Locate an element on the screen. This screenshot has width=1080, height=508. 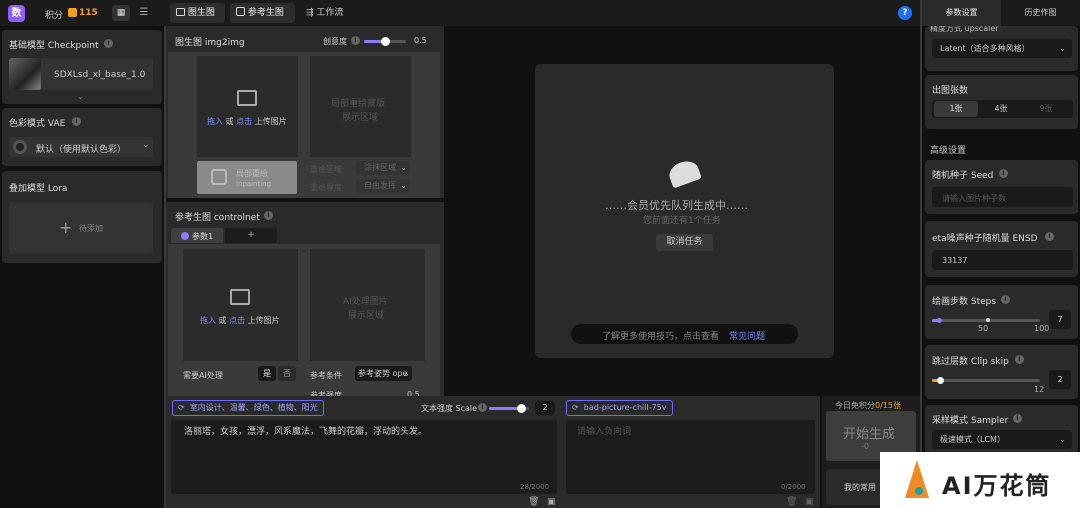
condition-select: 参考姿势 ope ⌄ is located at coordinates (383, 373).